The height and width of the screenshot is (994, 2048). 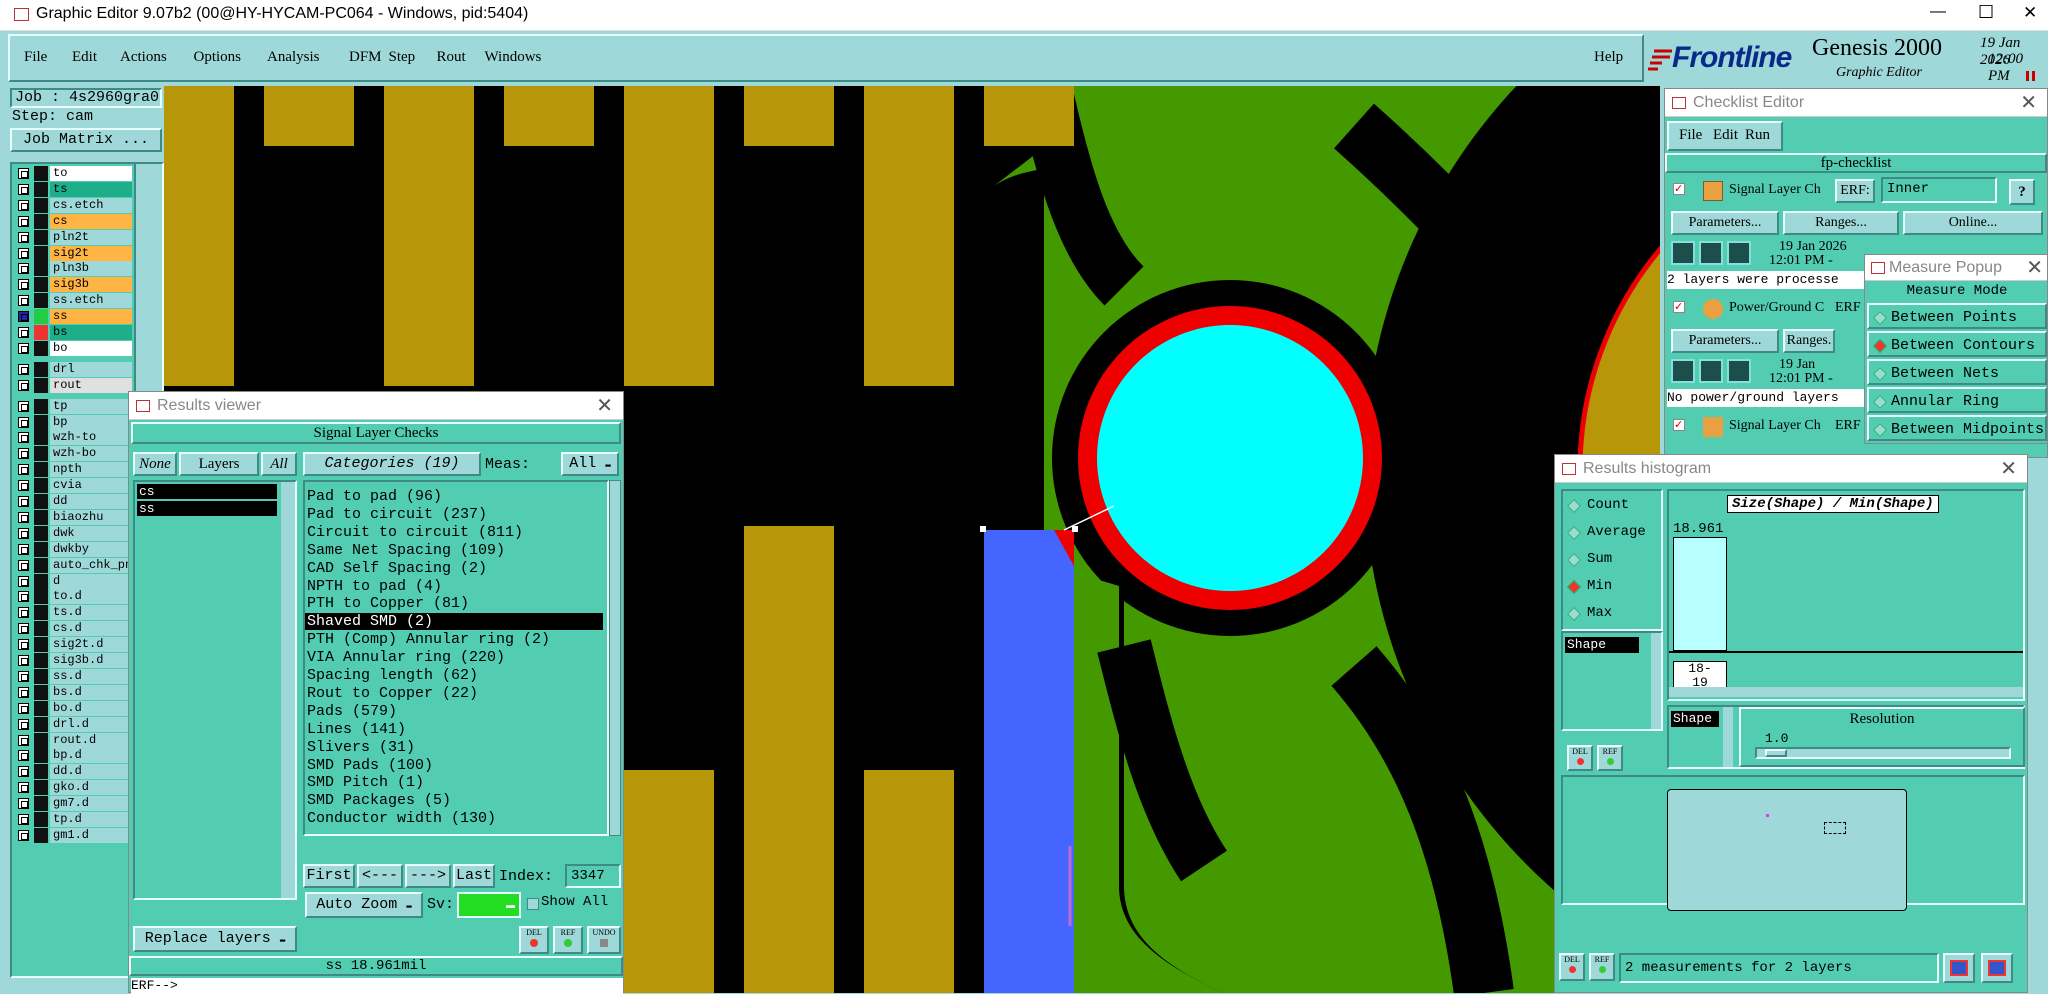 I want to click on menu-item-edit: Edit, so click(x=84, y=57).